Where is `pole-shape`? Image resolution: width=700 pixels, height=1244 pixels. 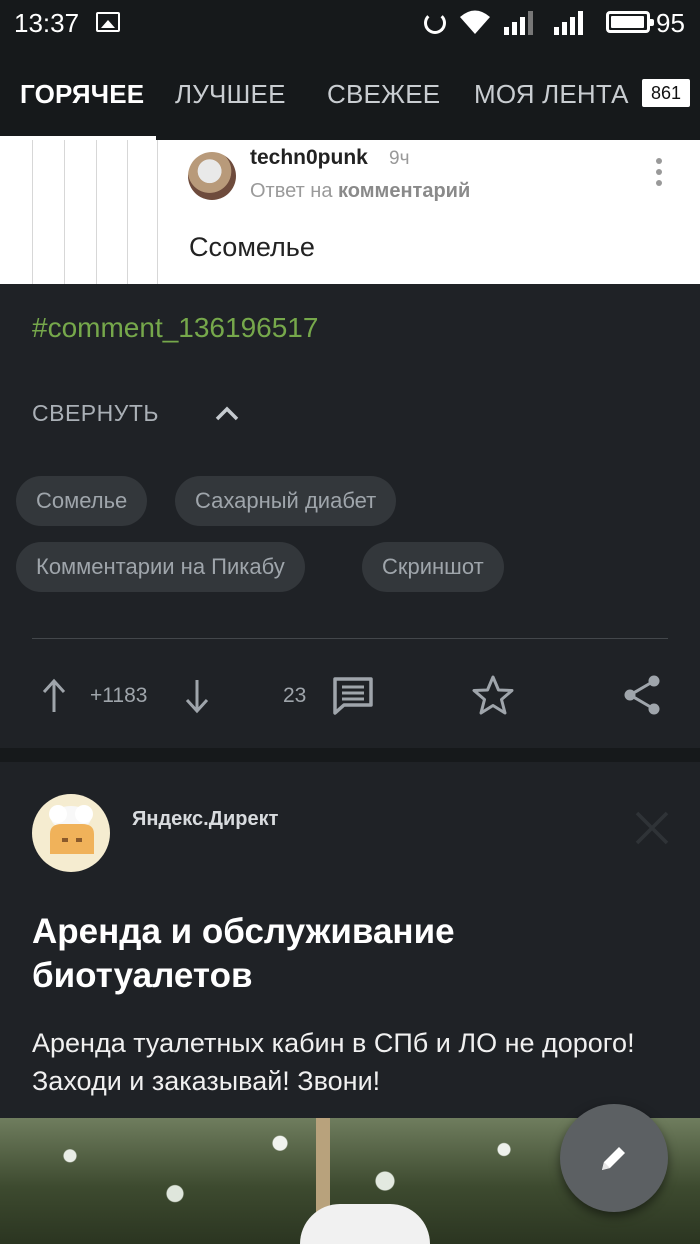 pole-shape is located at coordinates (323, 1168).